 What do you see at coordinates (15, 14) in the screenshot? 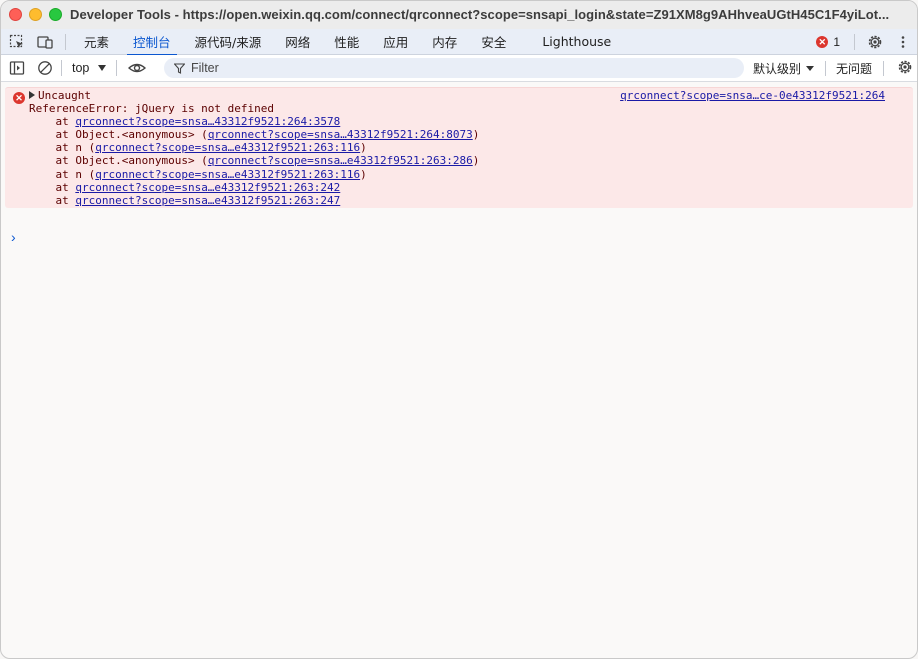
I see `close-window-button` at bounding box center [15, 14].